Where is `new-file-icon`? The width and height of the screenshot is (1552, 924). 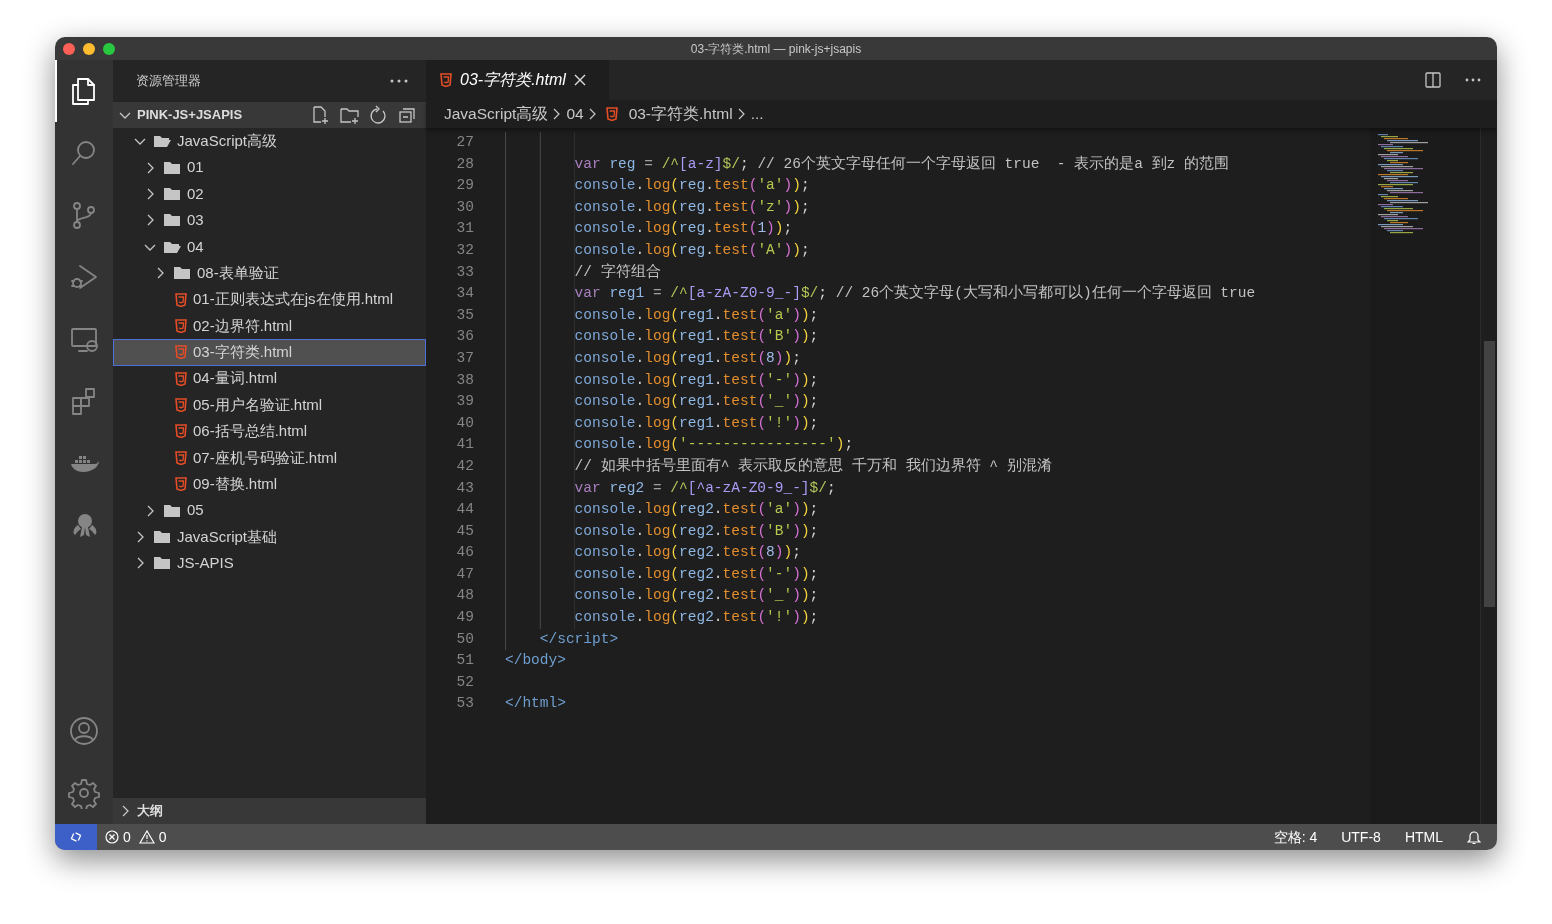
new-file-icon is located at coordinates (320, 115).